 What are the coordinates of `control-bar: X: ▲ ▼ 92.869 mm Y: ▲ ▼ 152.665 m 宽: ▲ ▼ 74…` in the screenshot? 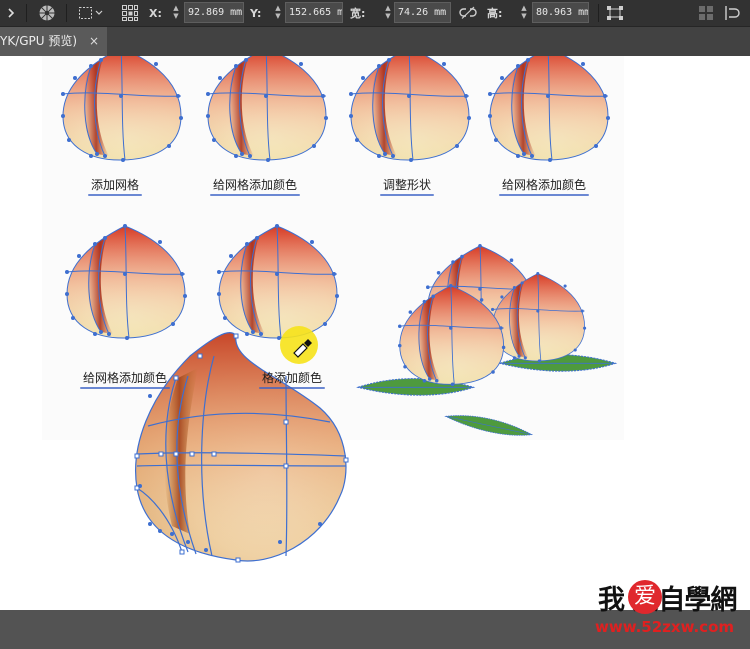 It's located at (375, 13).